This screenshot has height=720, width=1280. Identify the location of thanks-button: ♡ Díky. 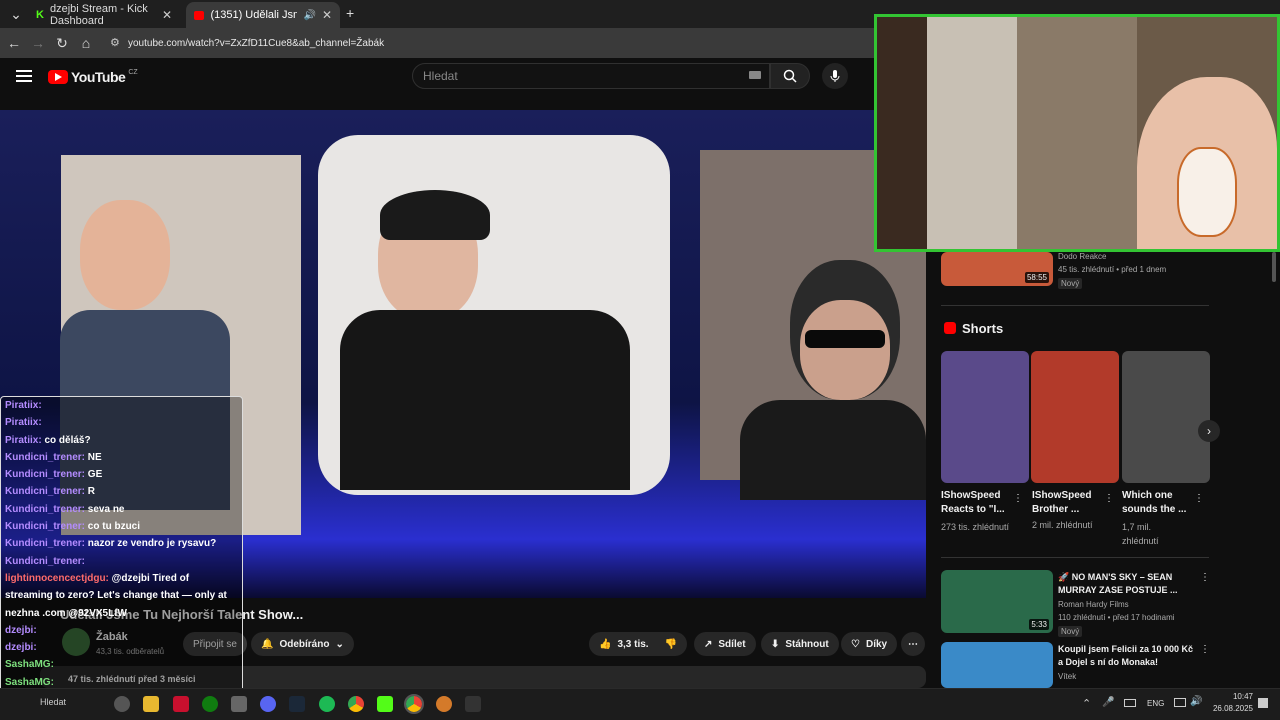
(869, 644).